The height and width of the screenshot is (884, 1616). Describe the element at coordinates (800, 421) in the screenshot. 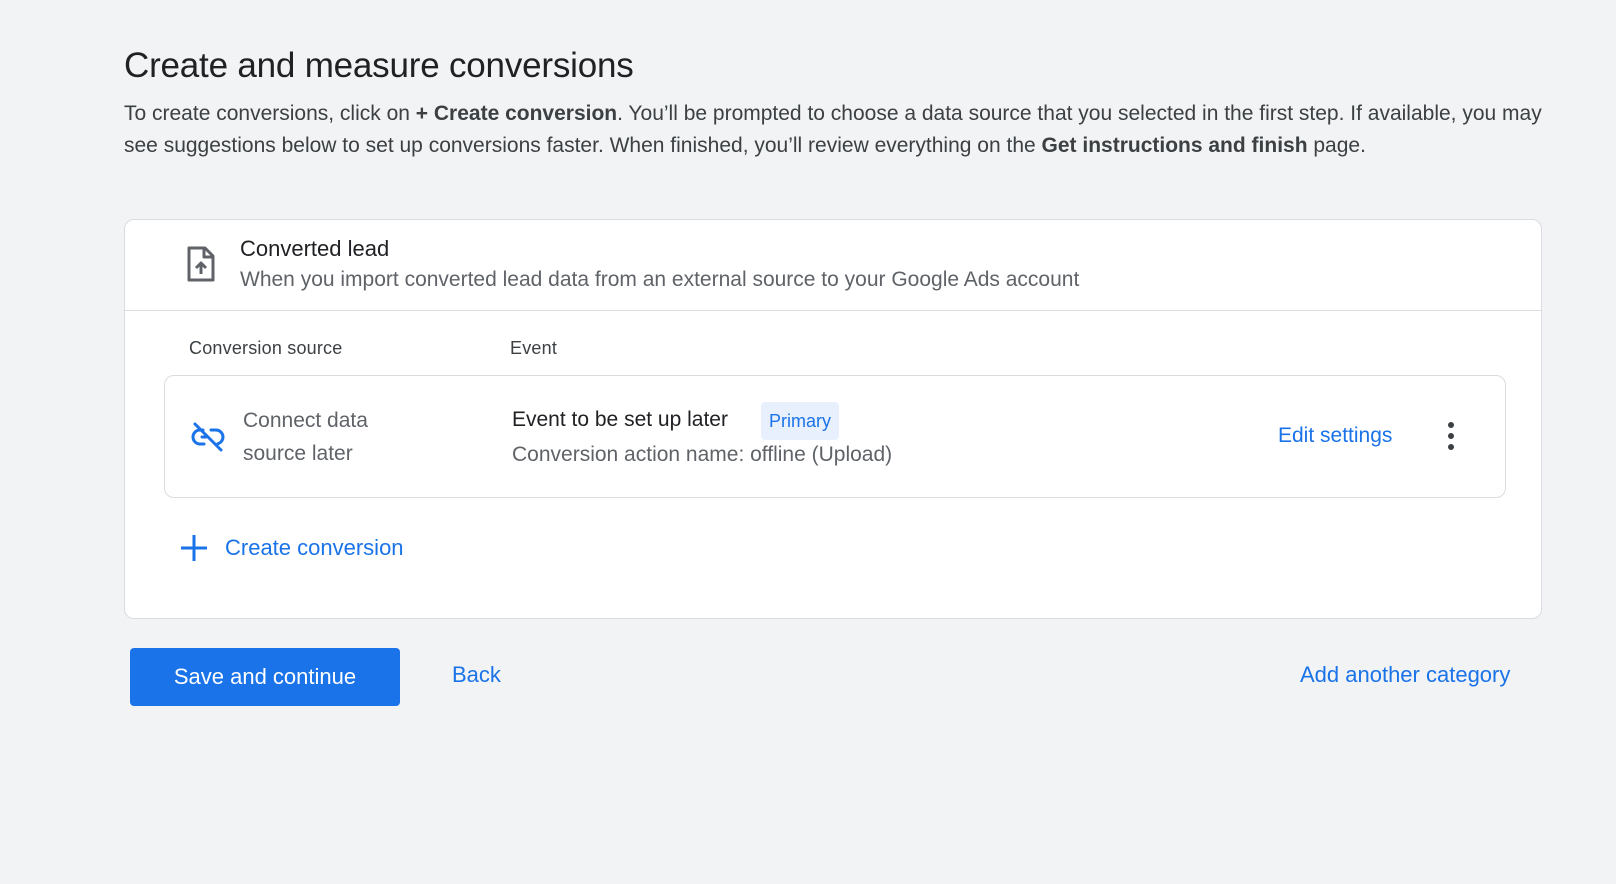

I see `primary-badge: Primary` at that location.